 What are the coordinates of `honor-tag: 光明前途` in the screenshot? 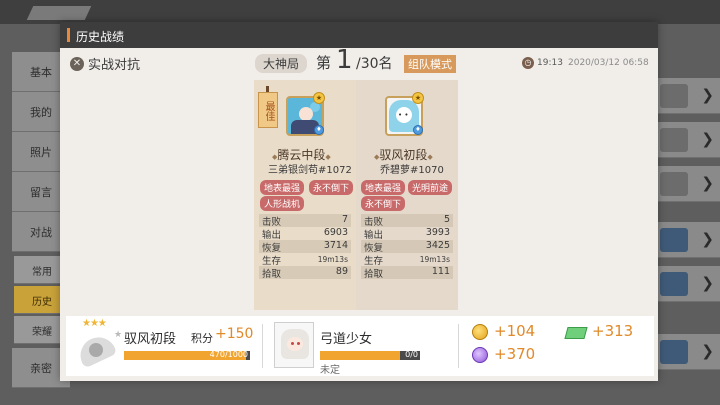 It's located at (430, 187).